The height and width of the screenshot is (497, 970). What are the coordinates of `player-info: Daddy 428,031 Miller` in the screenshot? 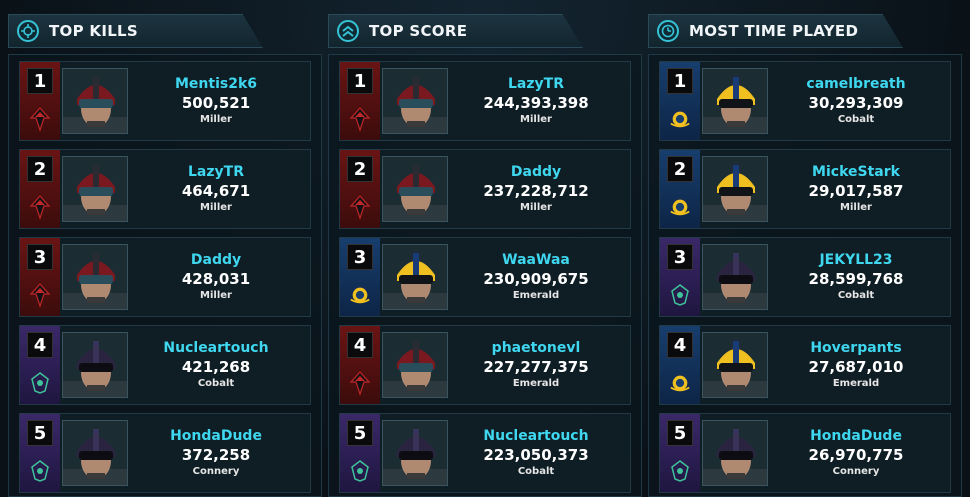 It's located at (219, 277).